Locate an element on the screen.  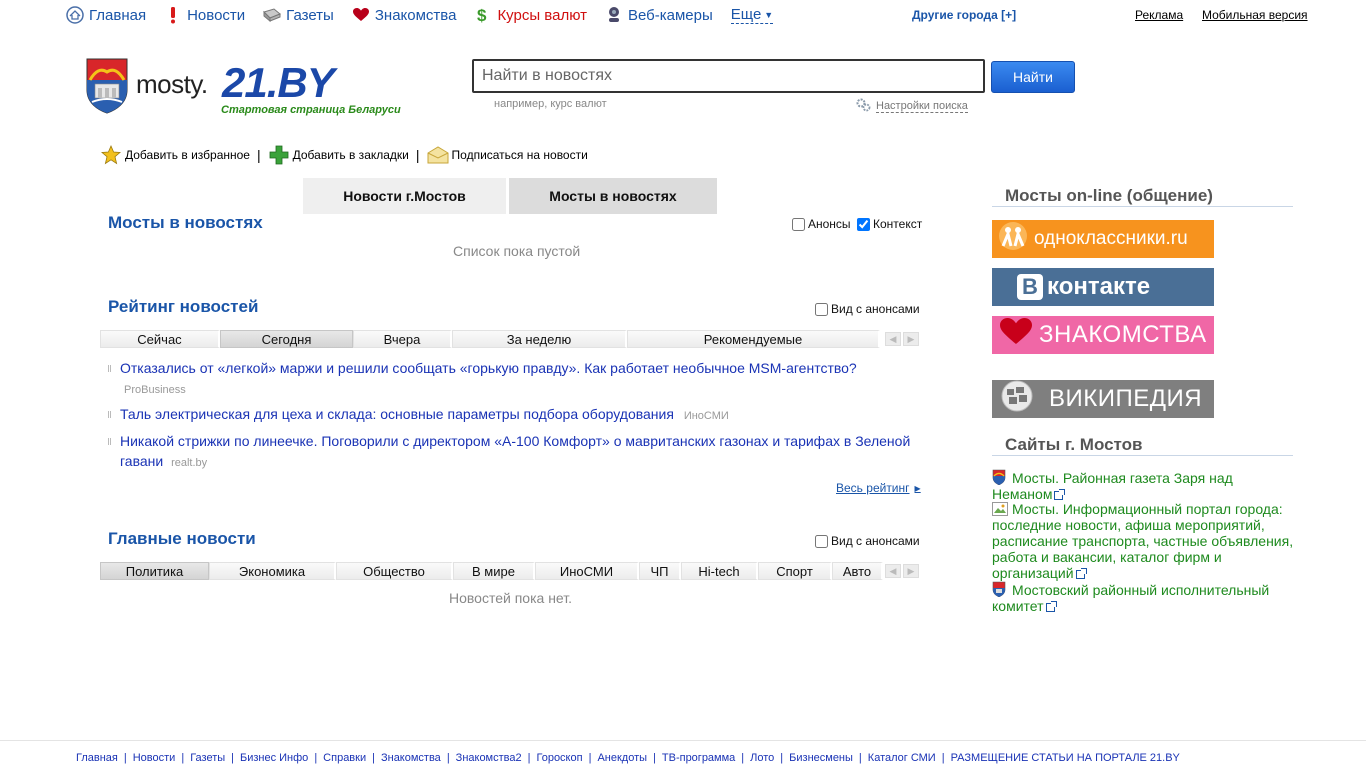
footer-link: Лото is located at coordinates (762, 758).